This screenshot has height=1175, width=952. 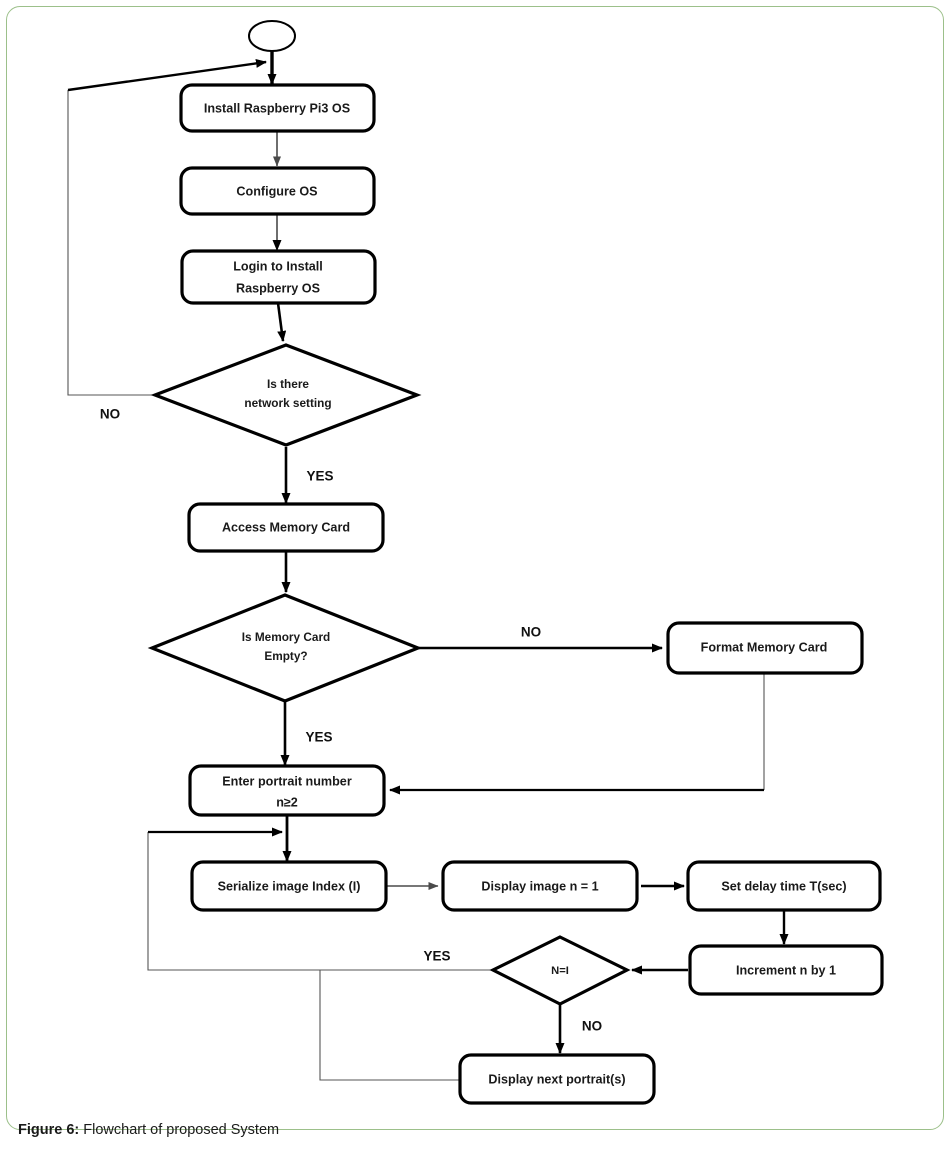 I want to click on node-increment-n: Increment n by 1, so click(x=786, y=970).